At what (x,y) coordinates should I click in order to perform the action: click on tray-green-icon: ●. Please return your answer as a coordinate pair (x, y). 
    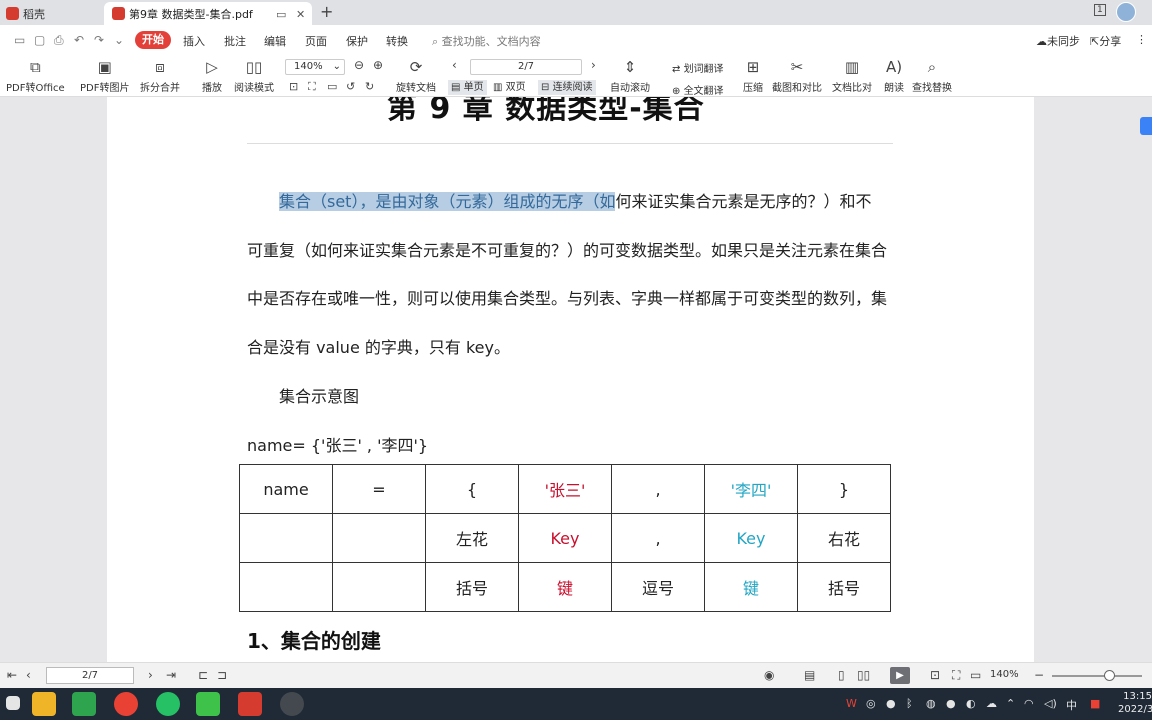
    Looking at the image, I should click on (951, 703).